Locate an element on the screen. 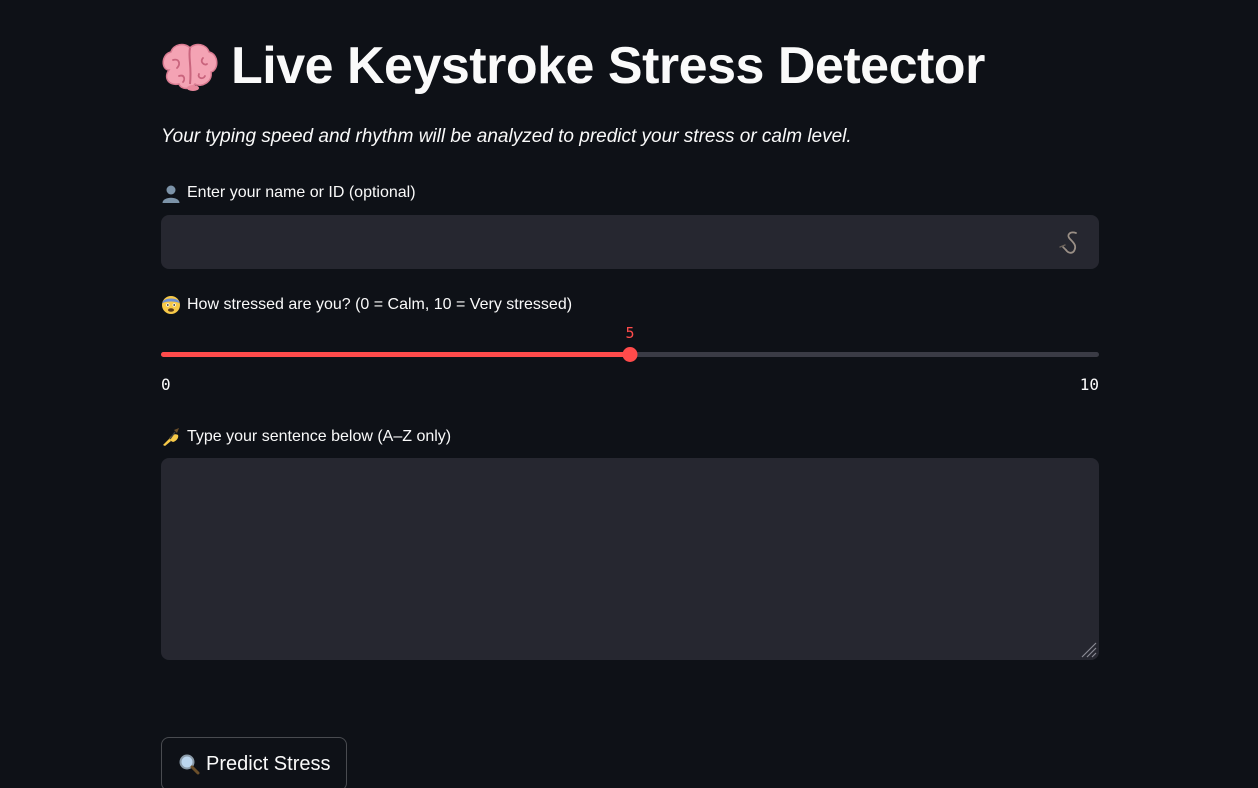 The width and height of the screenshot is (1258, 788). sentence-field-label-text: Type your sentence below (A–Z only) is located at coordinates (319, 436).